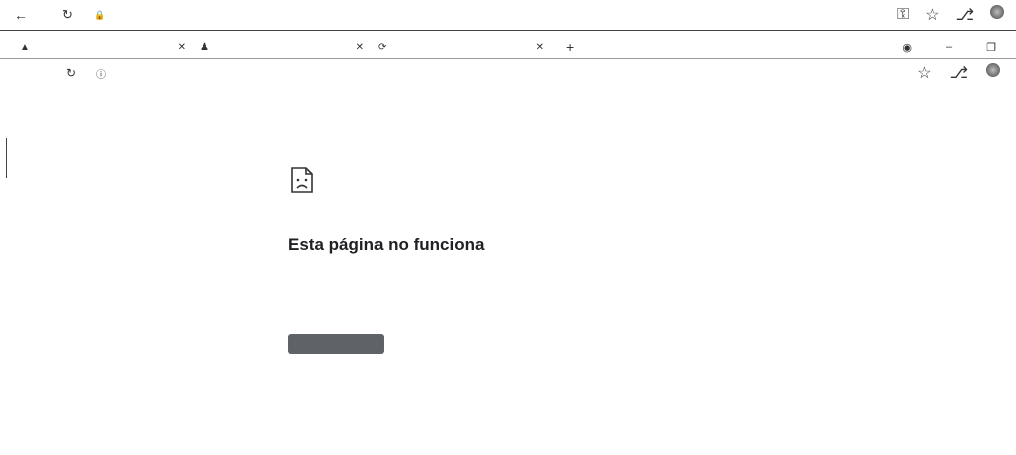  I want to click on restore-icon: ❐, so click(991, 47).